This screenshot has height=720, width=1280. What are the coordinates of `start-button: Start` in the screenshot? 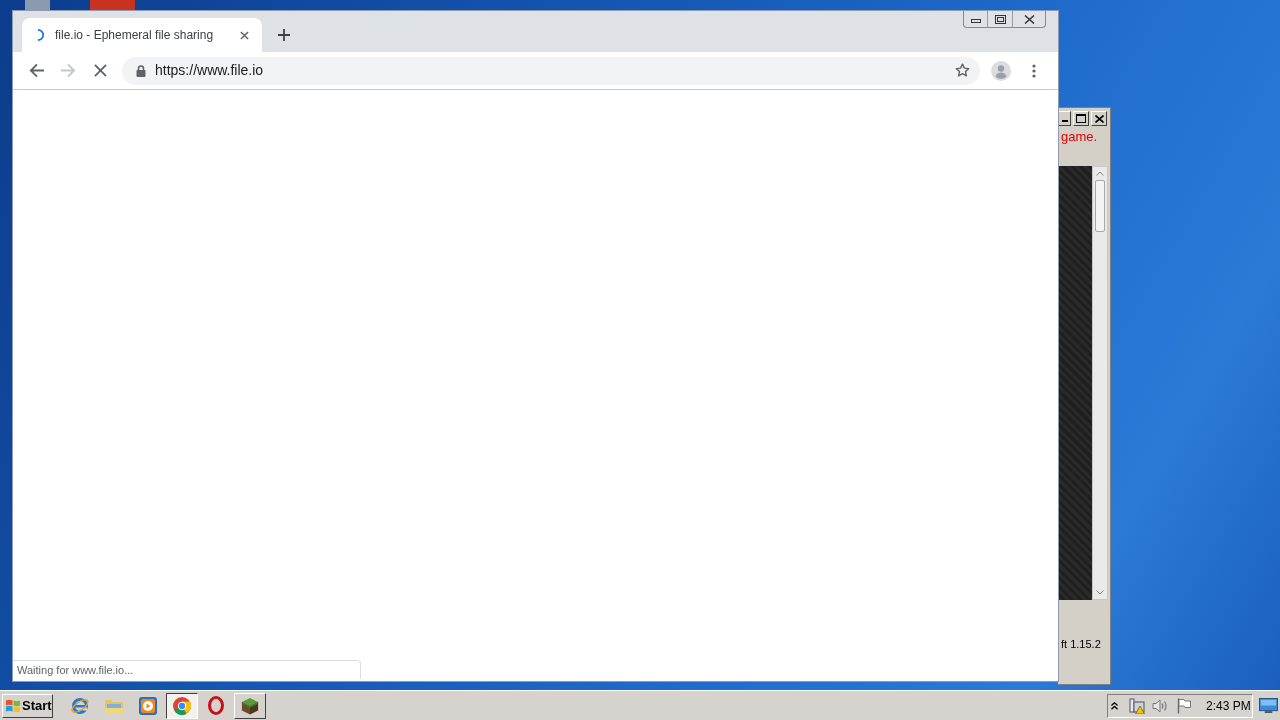 It's located at (27, 705).